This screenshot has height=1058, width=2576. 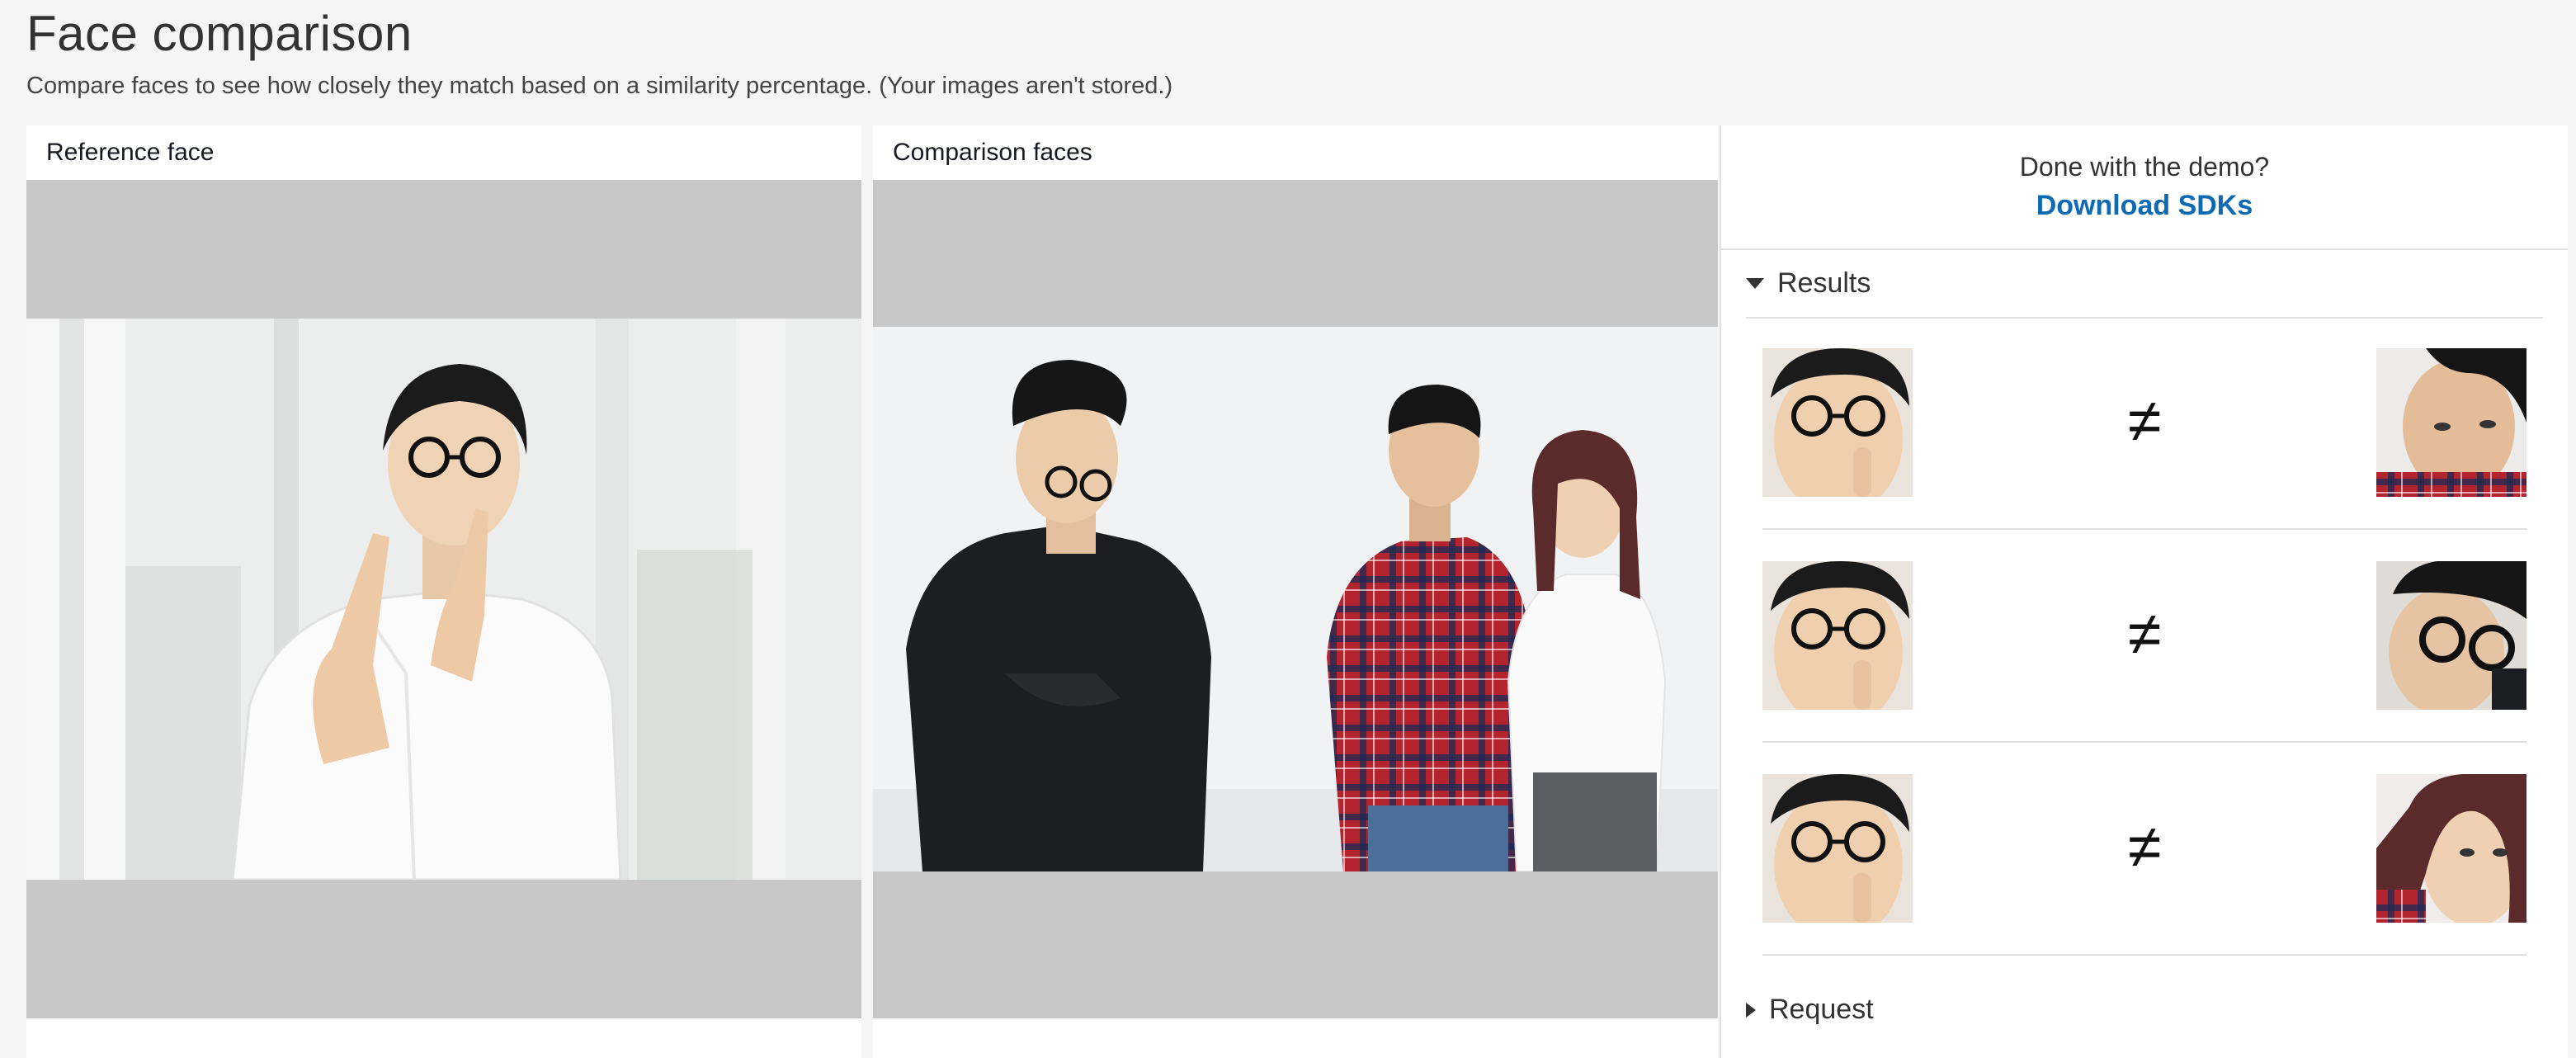 What do you see at coordinates (219, 33) in the screenshot?
I see `page-title: Face comparison` at bounding box center [219, 33].